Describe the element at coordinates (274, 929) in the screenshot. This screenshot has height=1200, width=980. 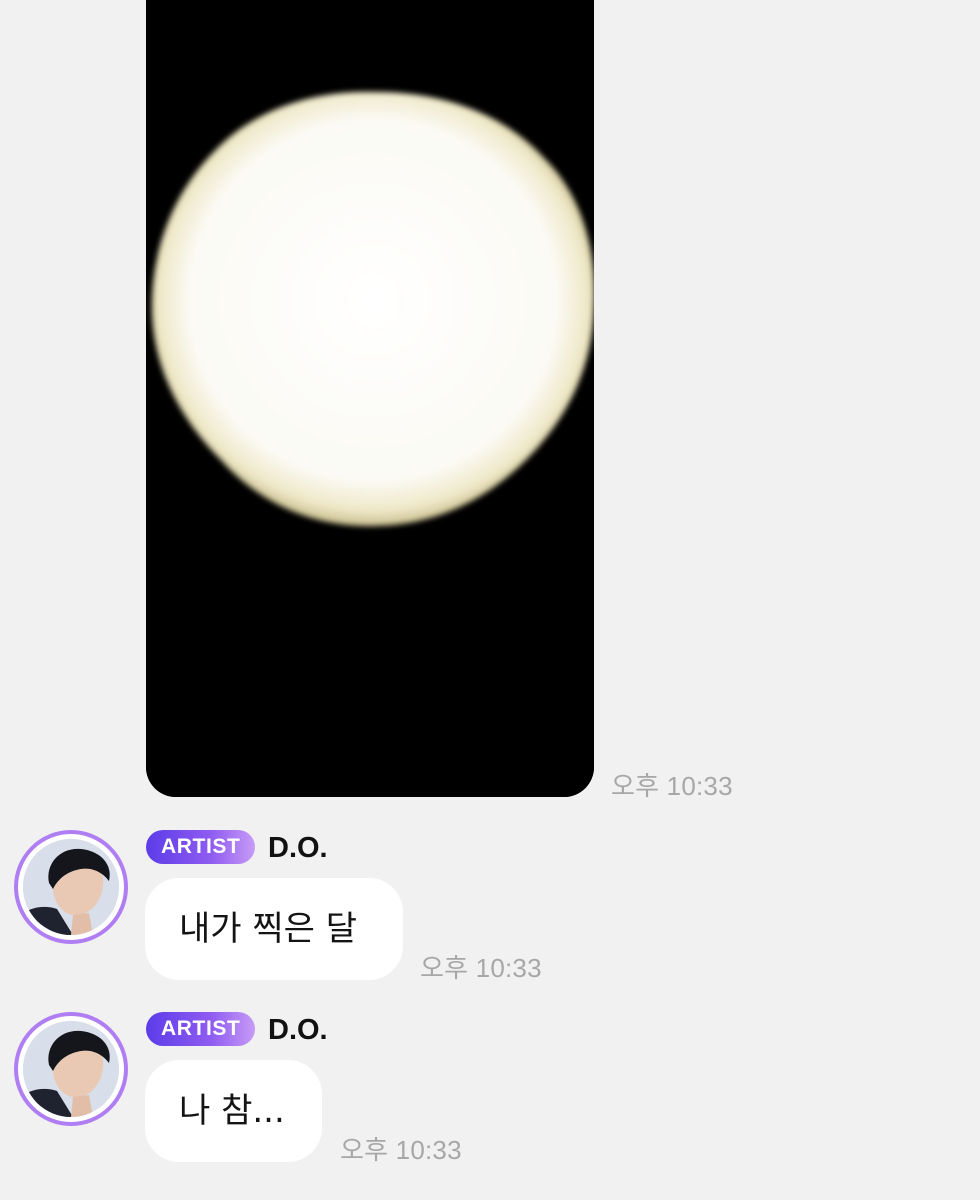
I see `message-bubble: 내가 찍은 달` at that location.